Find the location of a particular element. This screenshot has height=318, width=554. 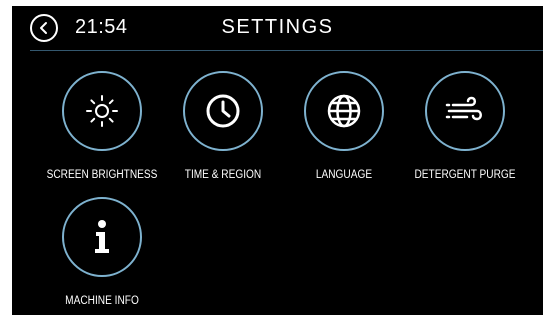

machine-info-button is located at coordinates (102, 237).